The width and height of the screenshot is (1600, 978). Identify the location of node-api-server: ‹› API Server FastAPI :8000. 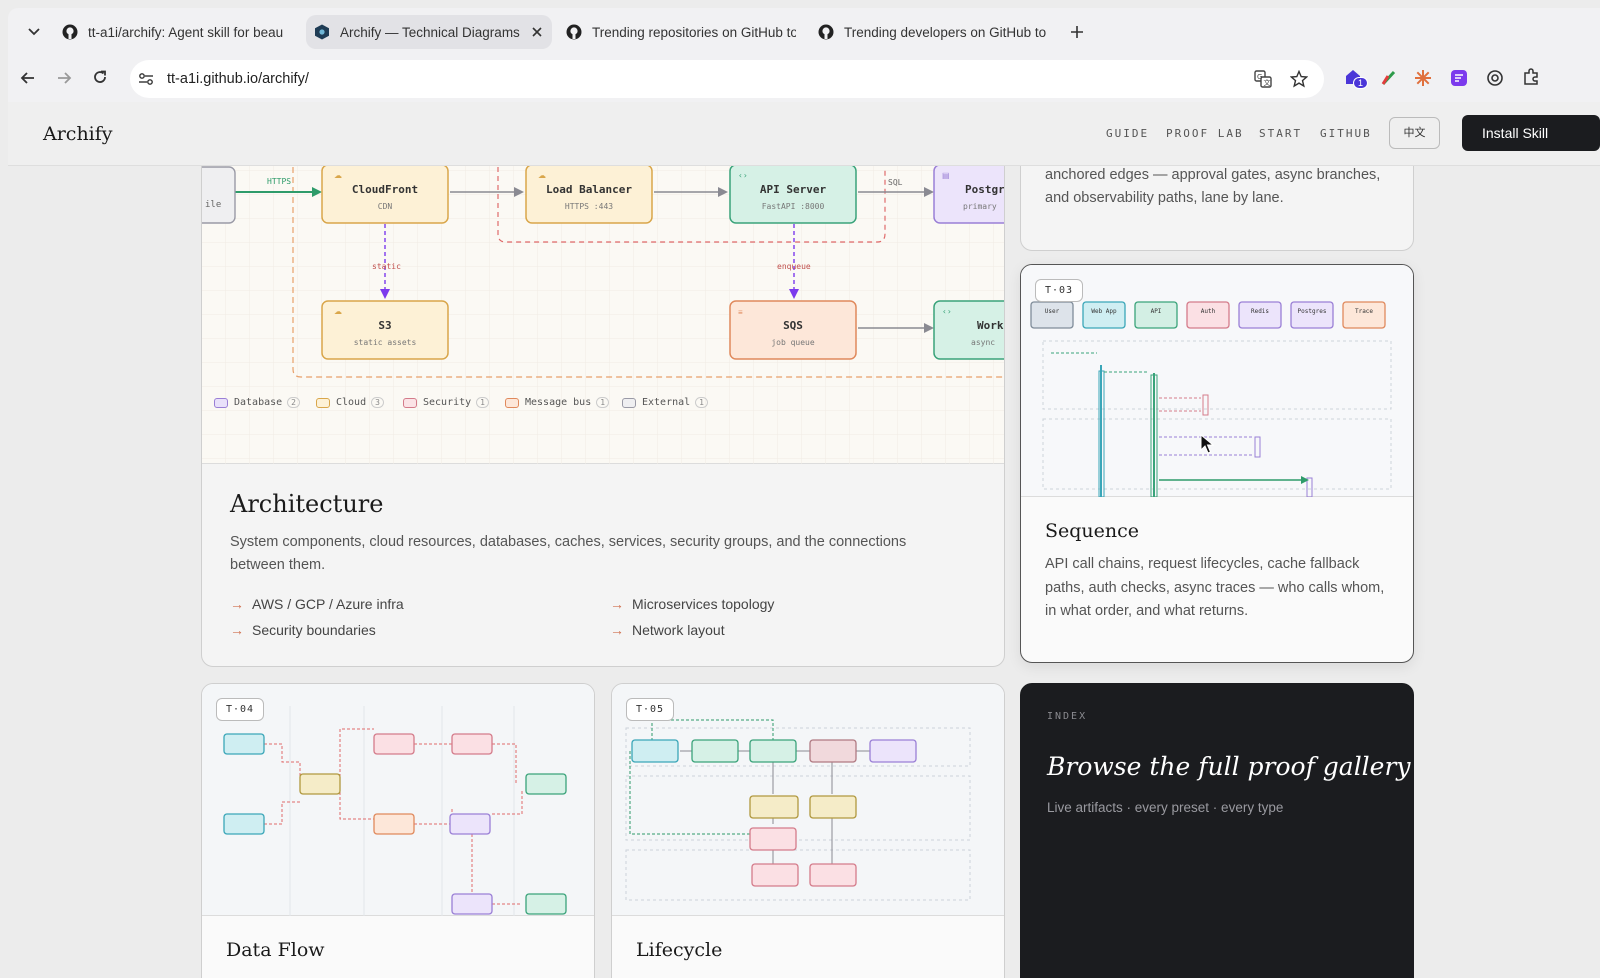
(793, 195).